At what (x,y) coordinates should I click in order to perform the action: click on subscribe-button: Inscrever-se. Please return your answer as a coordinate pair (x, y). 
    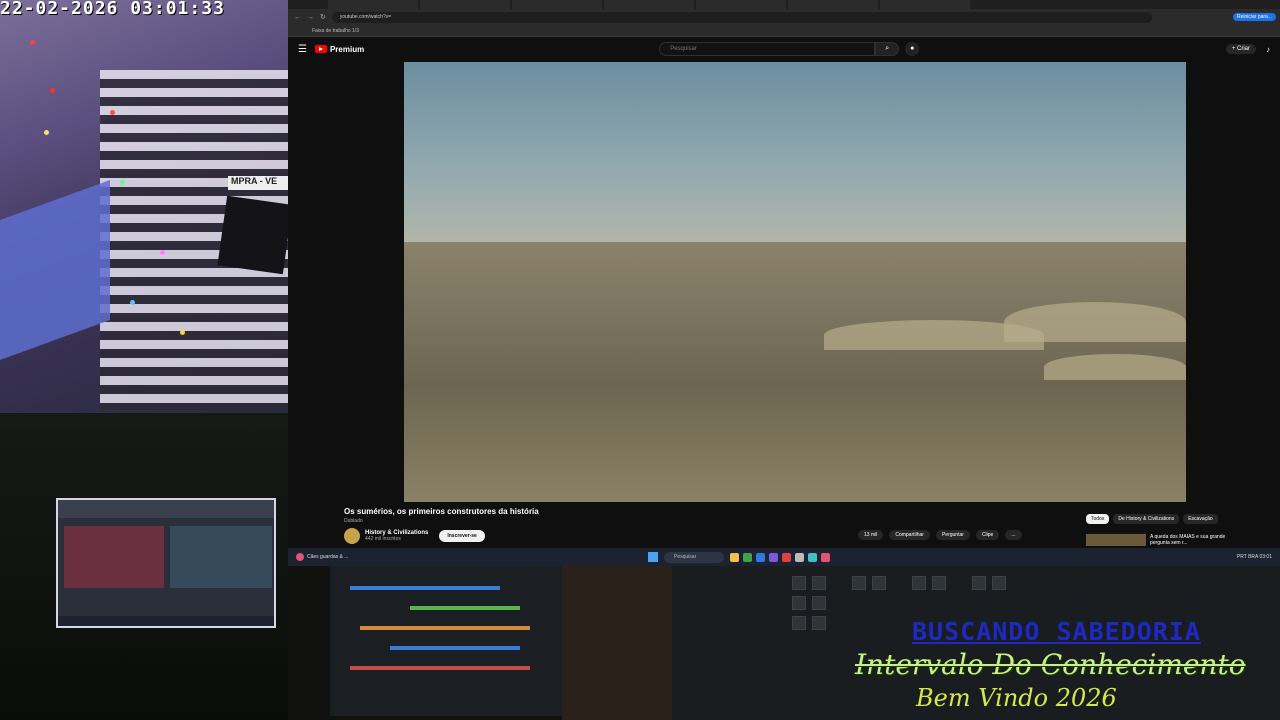
    Looking at the image, I should click on (462, 536).